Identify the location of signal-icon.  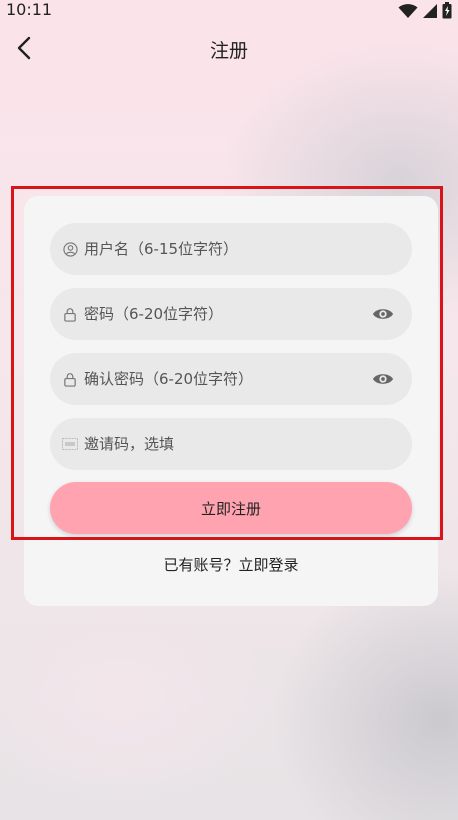
(430, 10).